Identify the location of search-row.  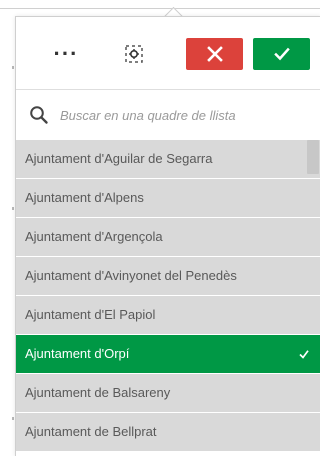
(168, 116).